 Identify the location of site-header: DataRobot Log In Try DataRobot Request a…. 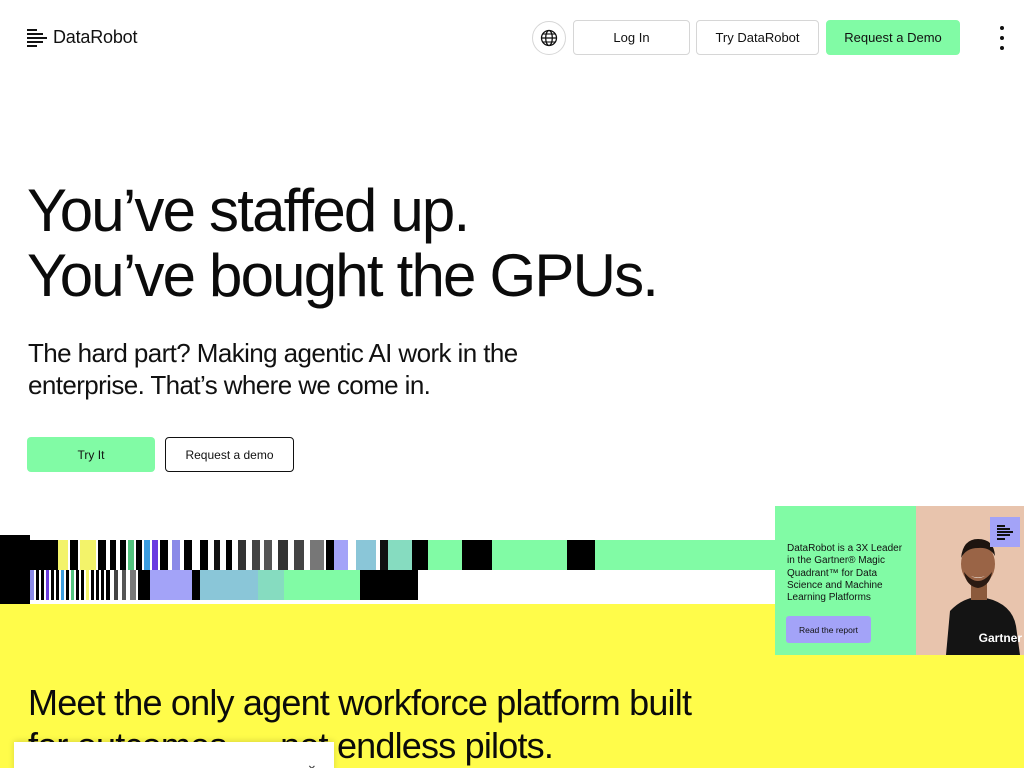
(512, 38).